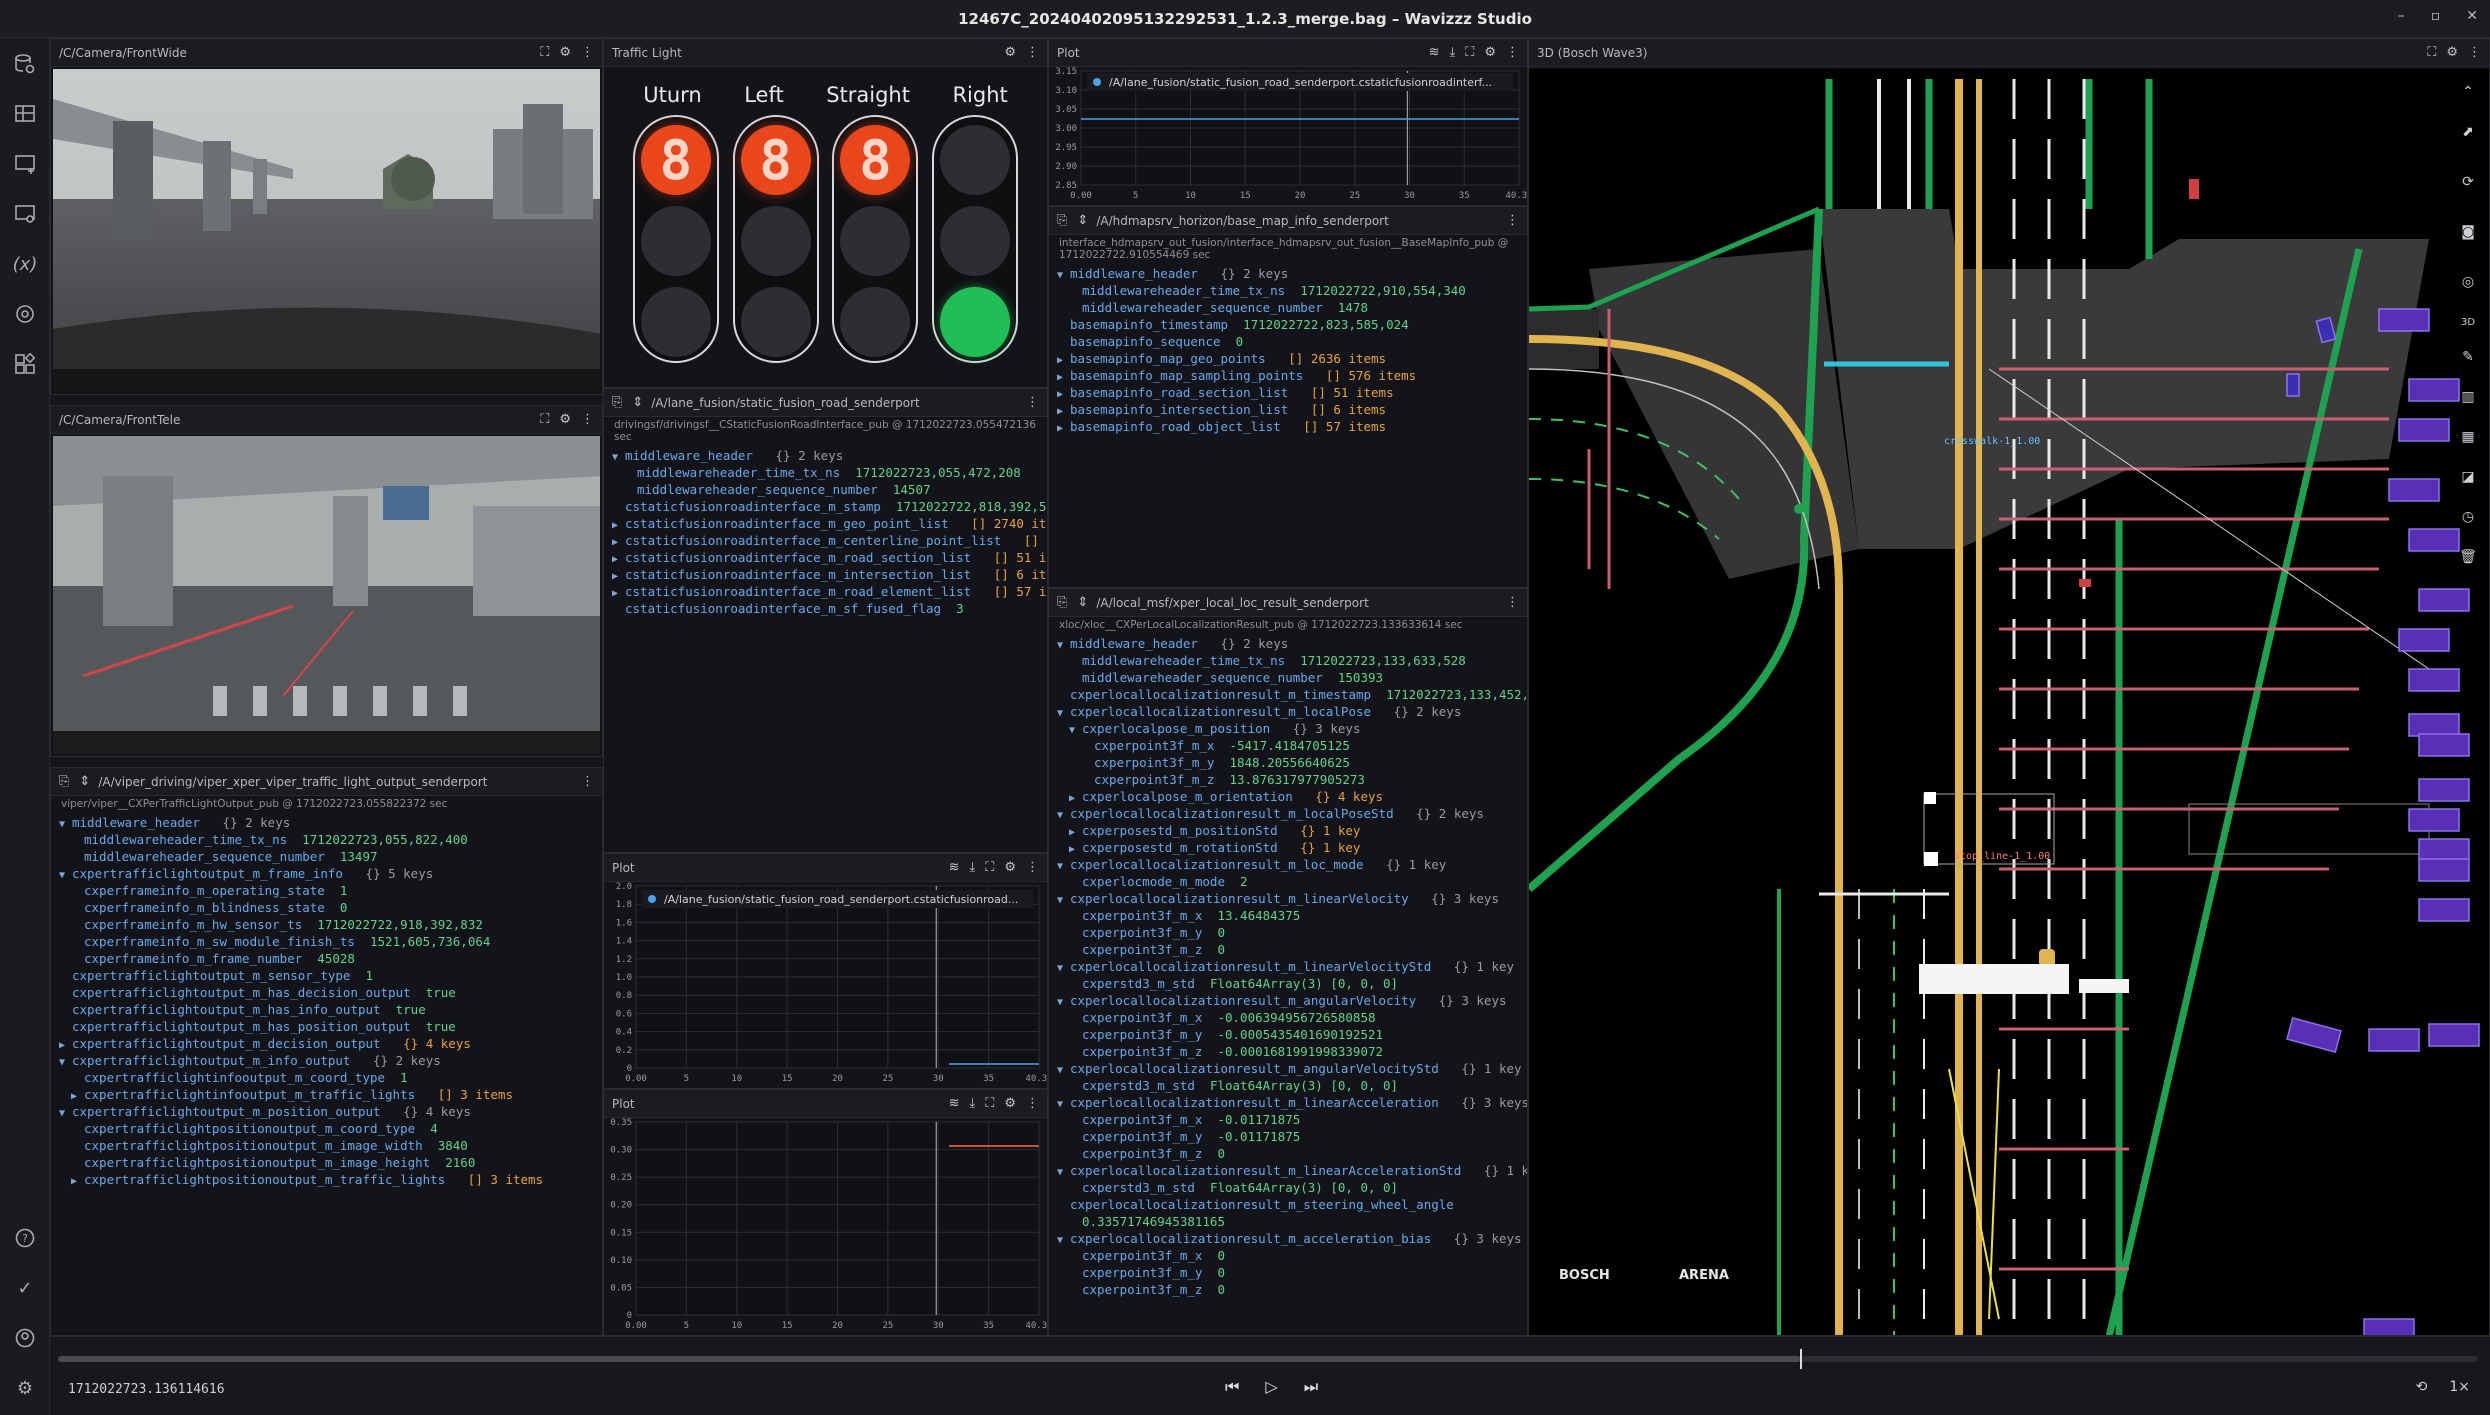  I want to click on tree-row: ▼ cxperlocalpose_m_position {} 3 keys, so click(1288, 728).